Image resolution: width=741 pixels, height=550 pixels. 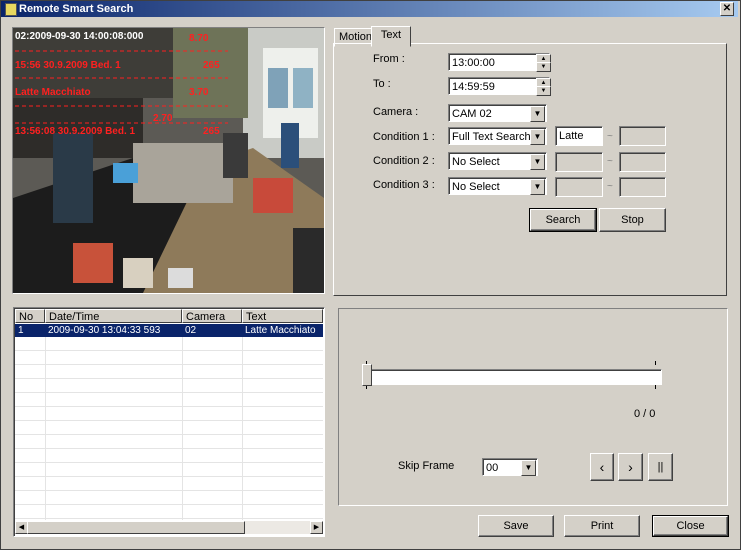 I want to click on condition3-range-end, so click(x=642, y=187).